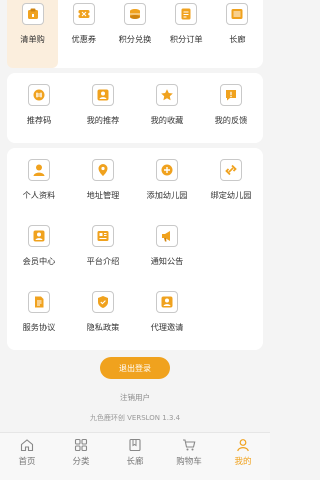 This screenshot has width=320, height=480. I want to click on cart-icon, so click(189, 445).